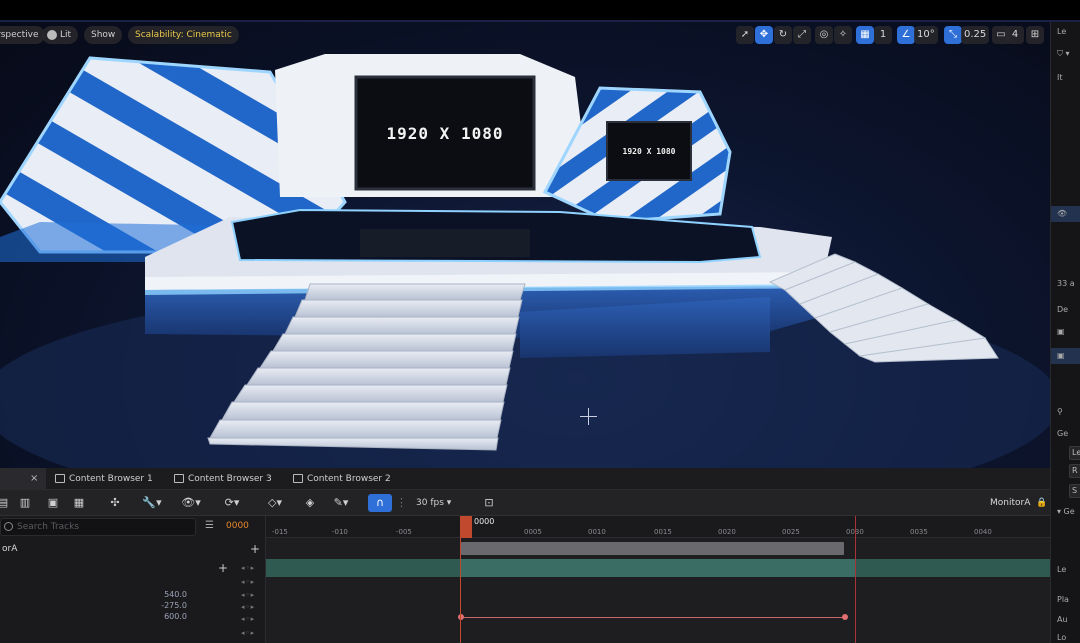  I want to click on ruler-tick-label: 0025, so click(791, 532).